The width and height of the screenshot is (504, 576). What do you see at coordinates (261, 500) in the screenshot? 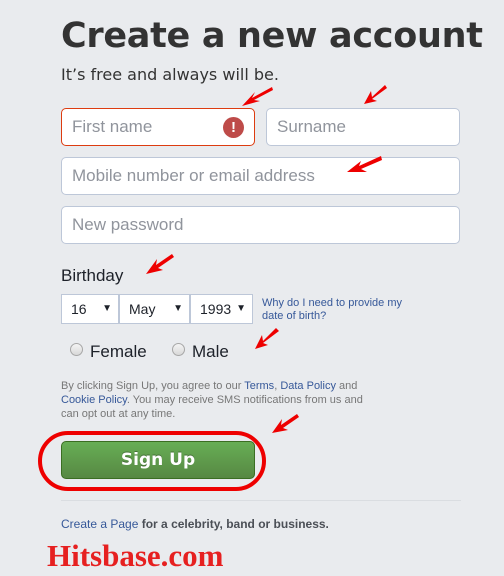
I see `divider` at bounding box center [261, 500].